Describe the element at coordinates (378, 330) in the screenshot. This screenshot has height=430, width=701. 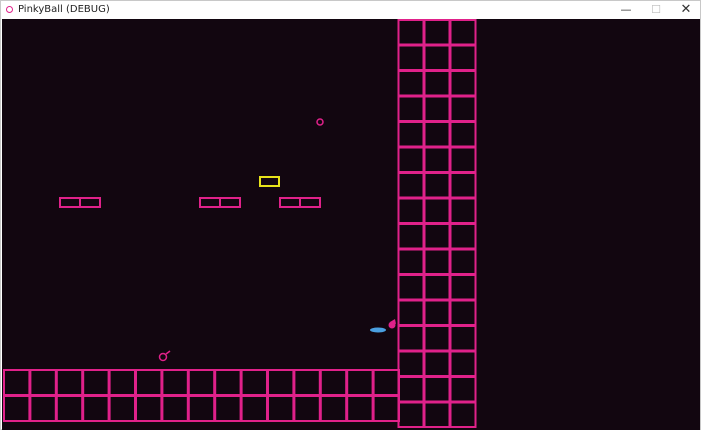
I see `paddle` at that location.